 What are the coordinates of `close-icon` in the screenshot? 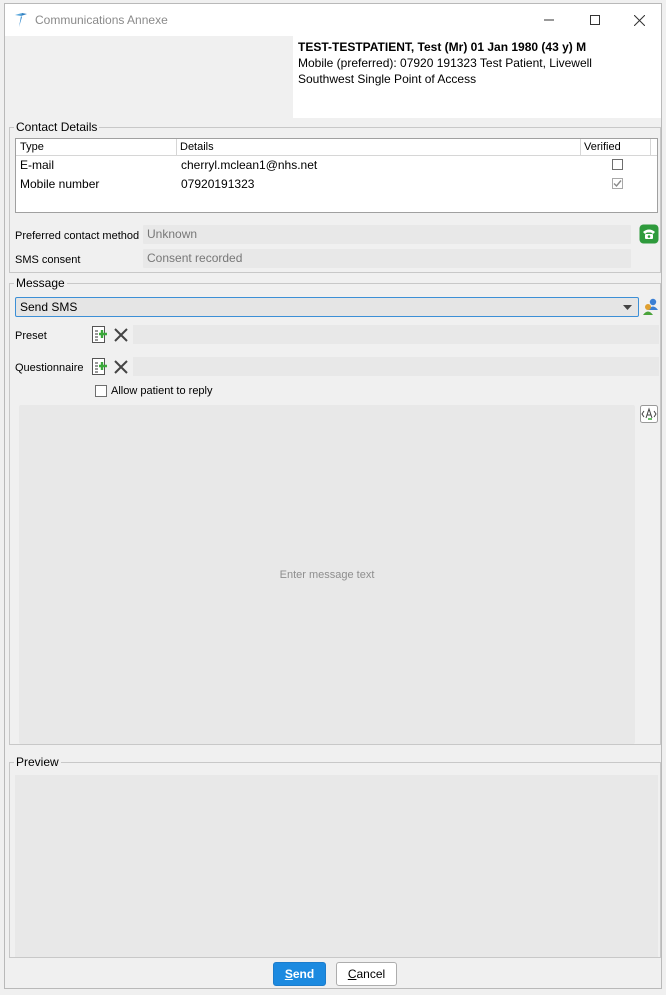 It's located at (639, 20).